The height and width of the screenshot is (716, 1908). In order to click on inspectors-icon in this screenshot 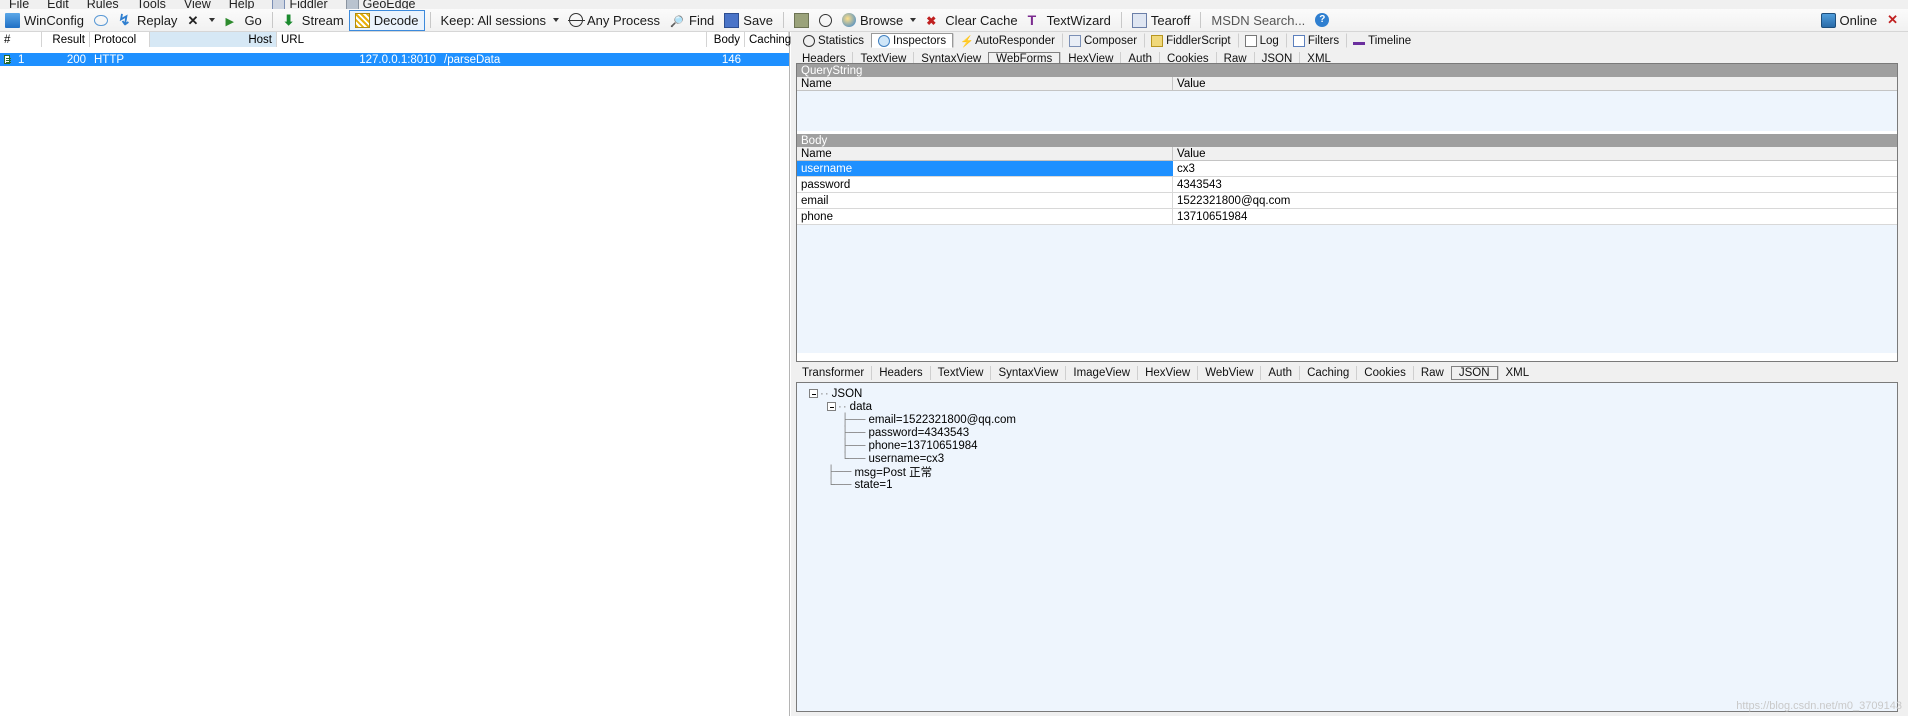, I will do `click(884, 40)`.